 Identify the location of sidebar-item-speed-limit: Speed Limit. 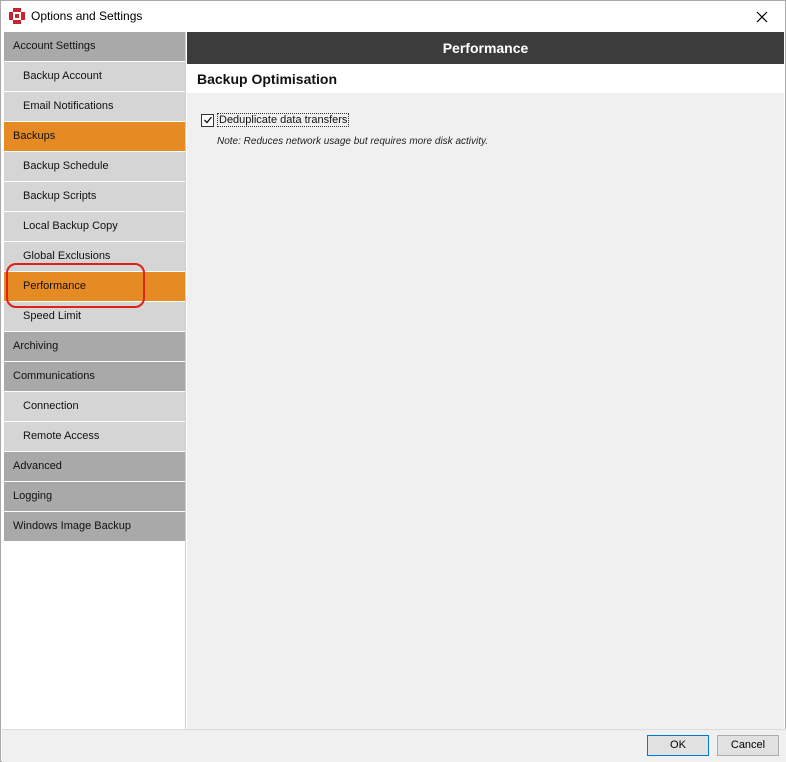
(94, 316).